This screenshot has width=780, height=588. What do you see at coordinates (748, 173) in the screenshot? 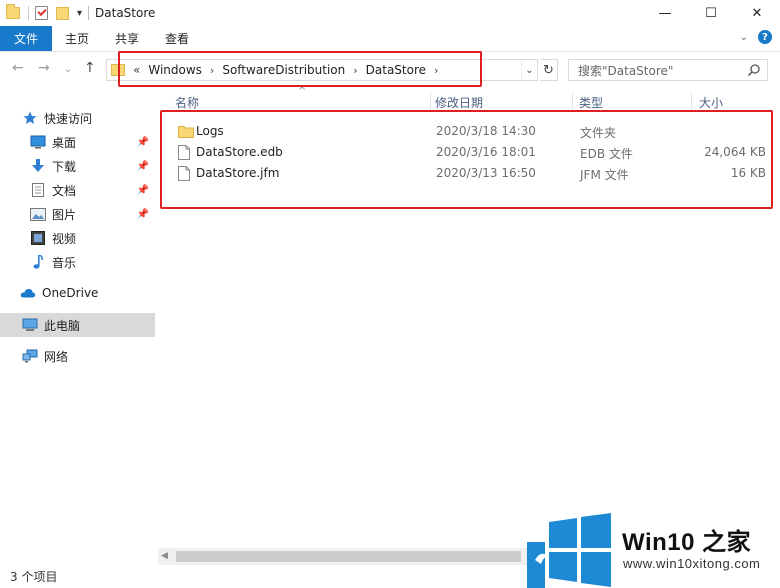
I see `file-size: 16 KB` at bounding box center [748, 173].